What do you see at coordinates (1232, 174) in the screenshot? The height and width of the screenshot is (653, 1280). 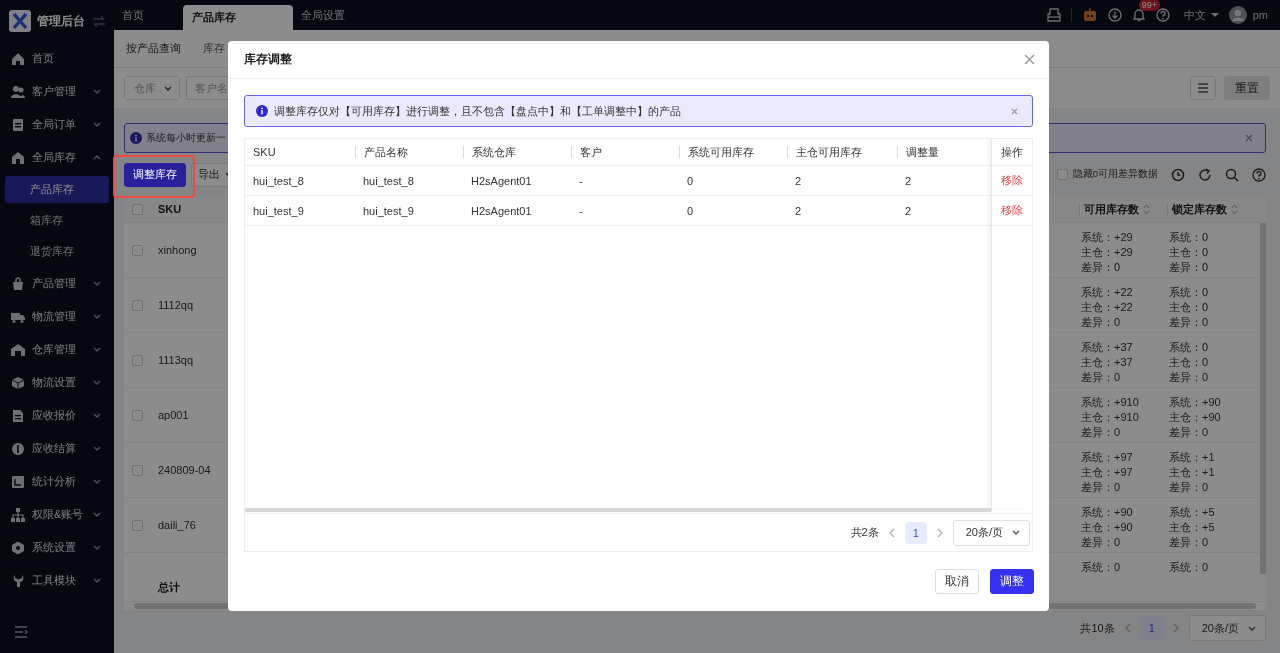 I see `zoom-icon` at bounding box center [1232, 174].